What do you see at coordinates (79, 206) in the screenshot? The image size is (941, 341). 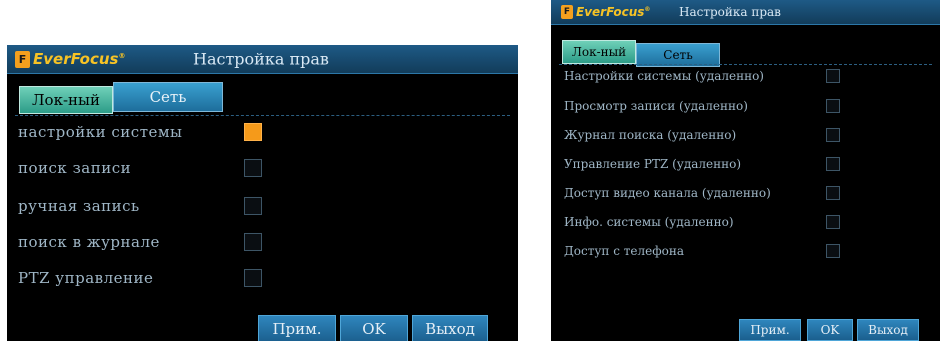 I see `permission-label: ручная запись` at bounding box center [79, 206].